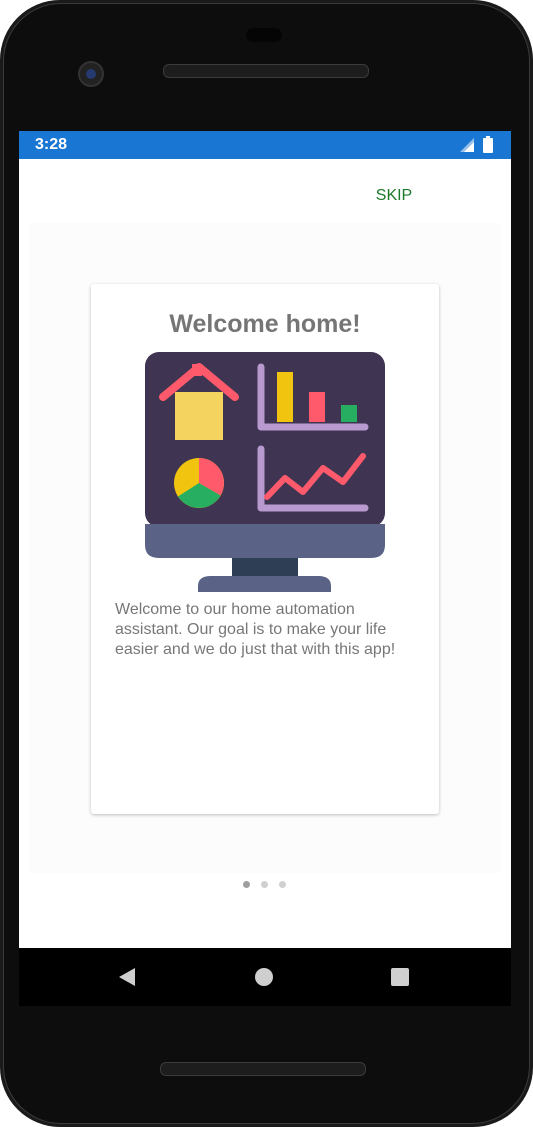  I want to click on top-speaker-grille, so click(266, 71).